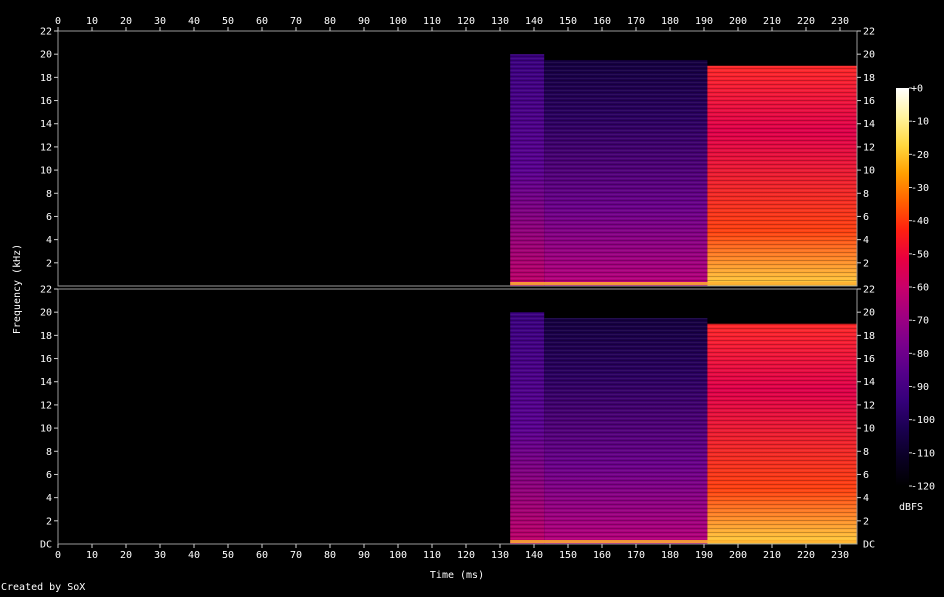 This screenshot has width=944, height=597. What do you see at coordinates (398, 555) in the screenshot?
I see `x-tick-label-bottom: 100` at bounding box center [398, 555].